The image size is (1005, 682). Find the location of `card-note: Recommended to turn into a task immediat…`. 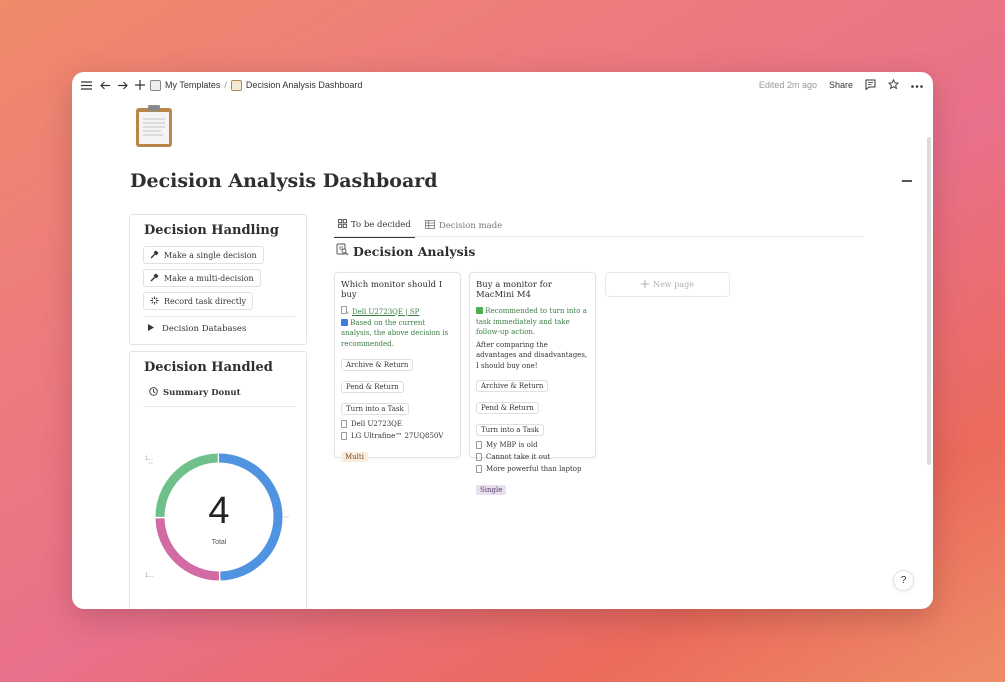

card-note: Recommended to turn into a task immediat… is located at coordinates (532, 322).